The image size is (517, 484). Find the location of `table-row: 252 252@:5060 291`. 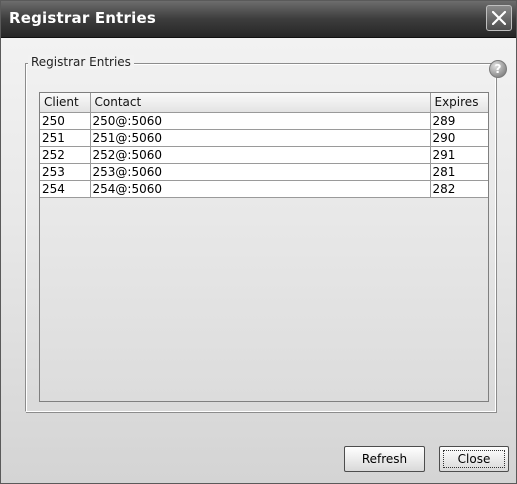

table-row: 252 252@:5060 291 is located at coordinates (264, 155).